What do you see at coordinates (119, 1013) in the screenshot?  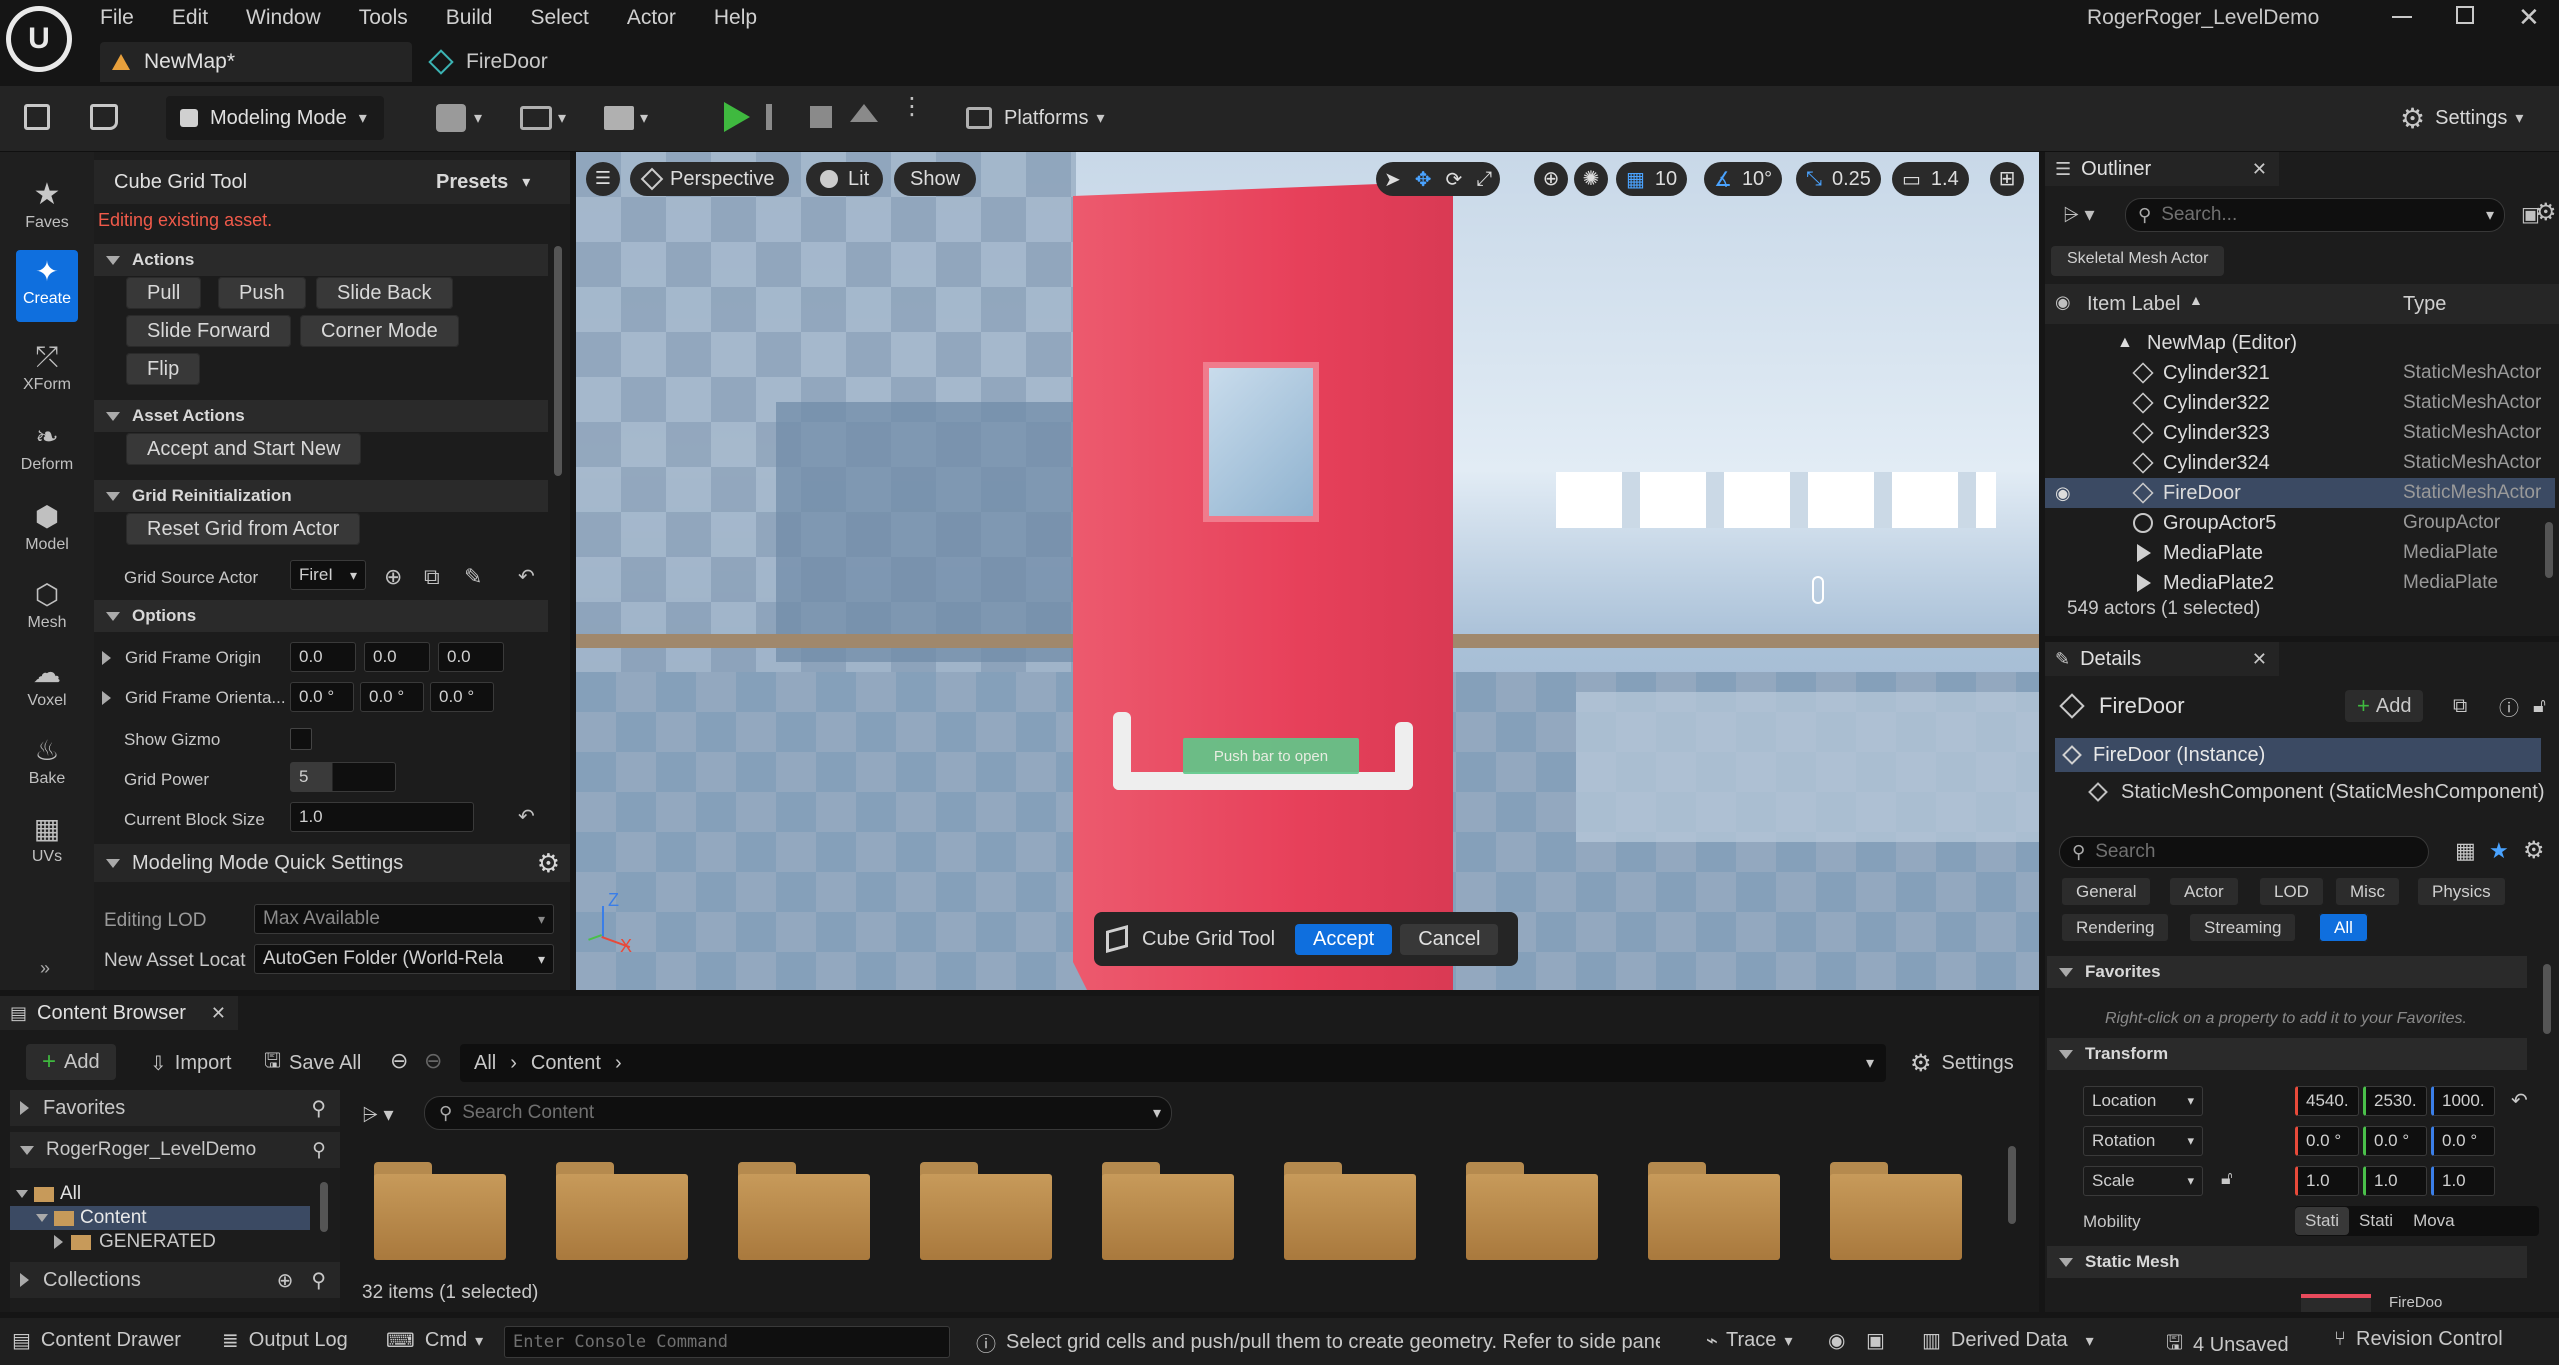 I see `content-browser-tab: ▤ Content Browser ✕` at bounding box center [119, 1013].